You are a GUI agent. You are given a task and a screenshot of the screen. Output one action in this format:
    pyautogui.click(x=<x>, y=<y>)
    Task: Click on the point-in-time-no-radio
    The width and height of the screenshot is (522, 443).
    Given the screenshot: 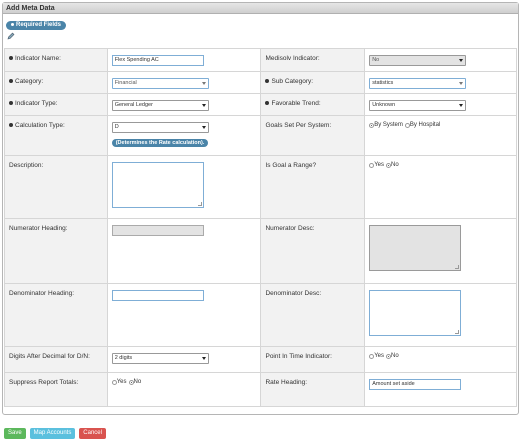 What is the action you would take?
    pyautogui.click(x=388, y=356)
    